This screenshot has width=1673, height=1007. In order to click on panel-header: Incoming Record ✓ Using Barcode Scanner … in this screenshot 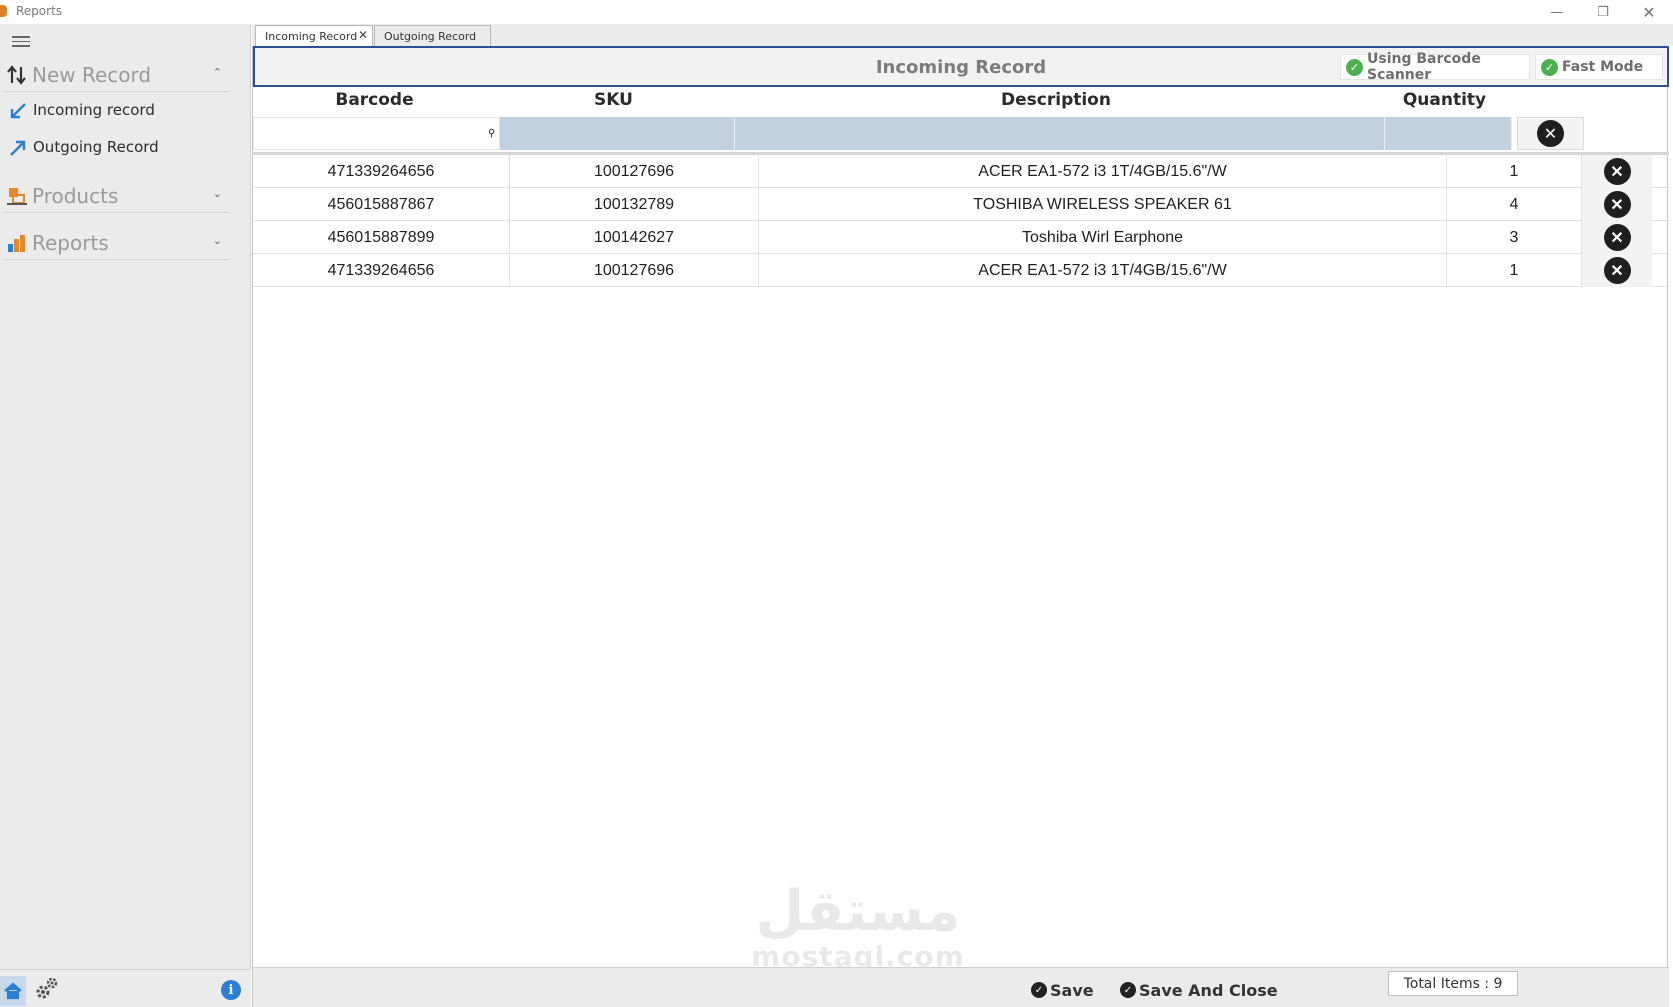, I will do `click(961, 66)`.